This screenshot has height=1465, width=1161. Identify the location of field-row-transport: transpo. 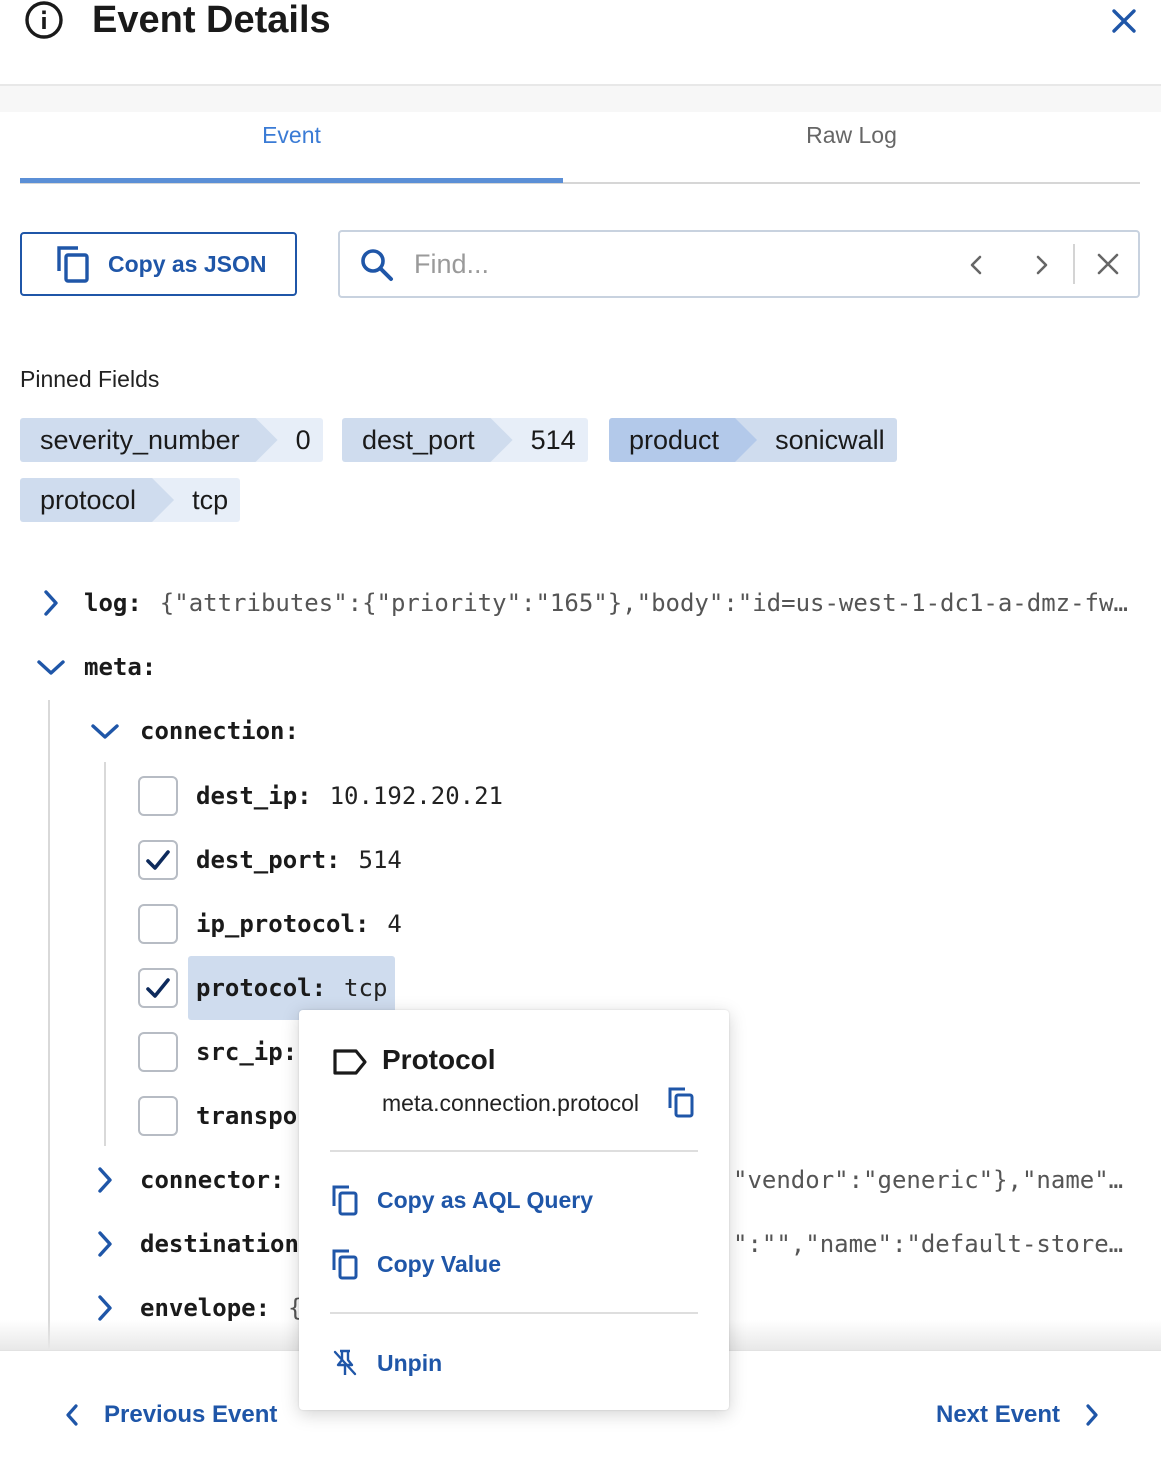
(217, 1116).